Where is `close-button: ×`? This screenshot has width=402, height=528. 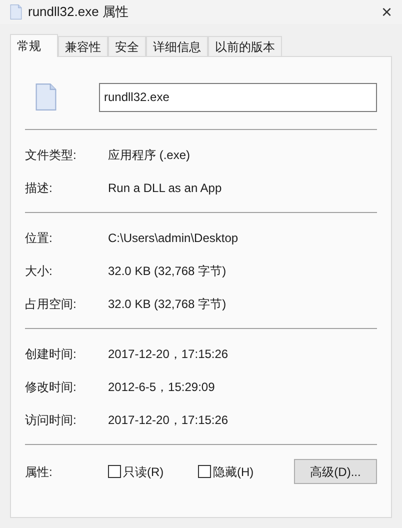 close-button: × is located at coordinates (386, 12).